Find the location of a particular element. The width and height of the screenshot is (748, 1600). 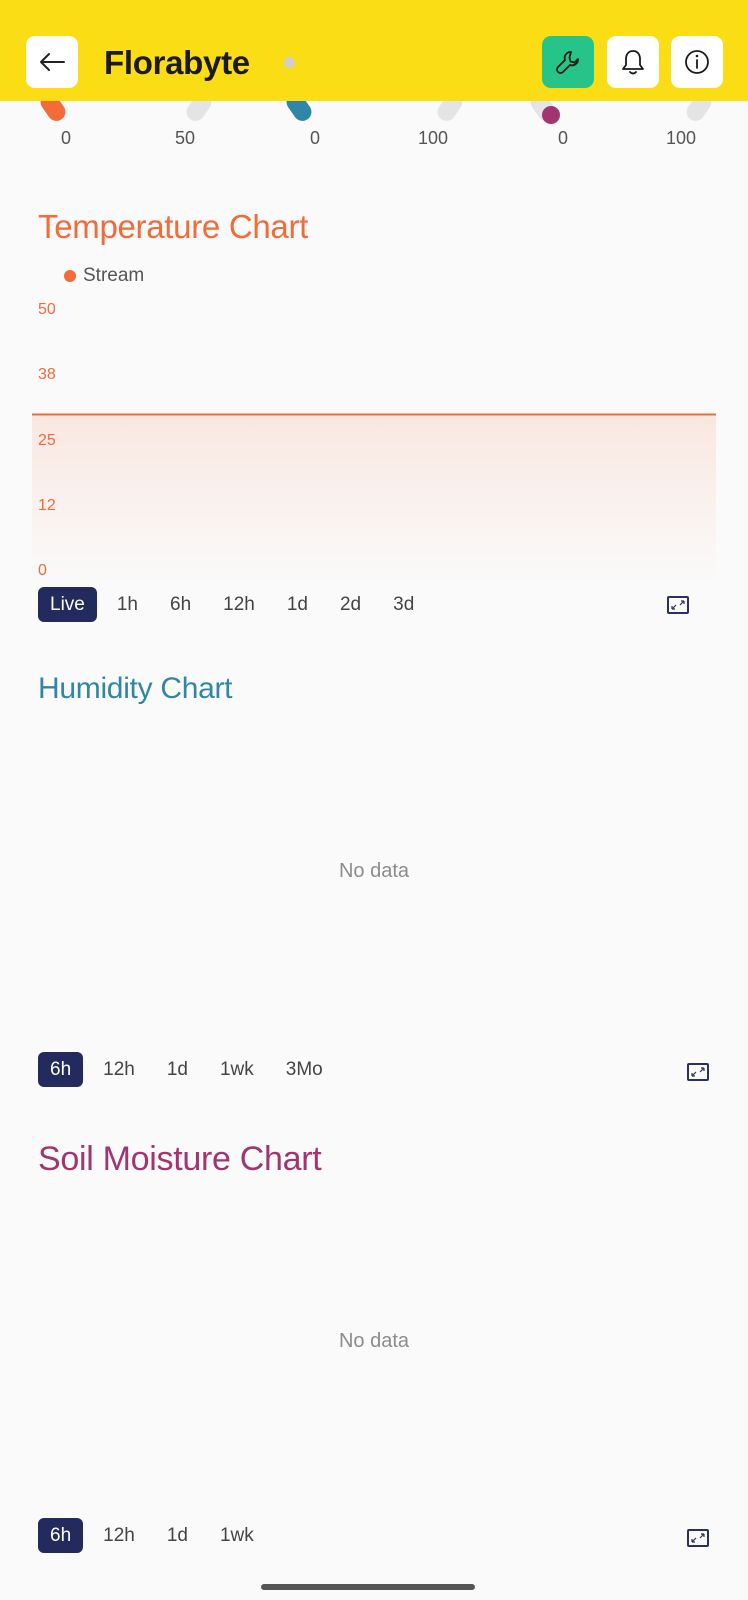

legend-label: Stream is located at coordinates (114, 275).